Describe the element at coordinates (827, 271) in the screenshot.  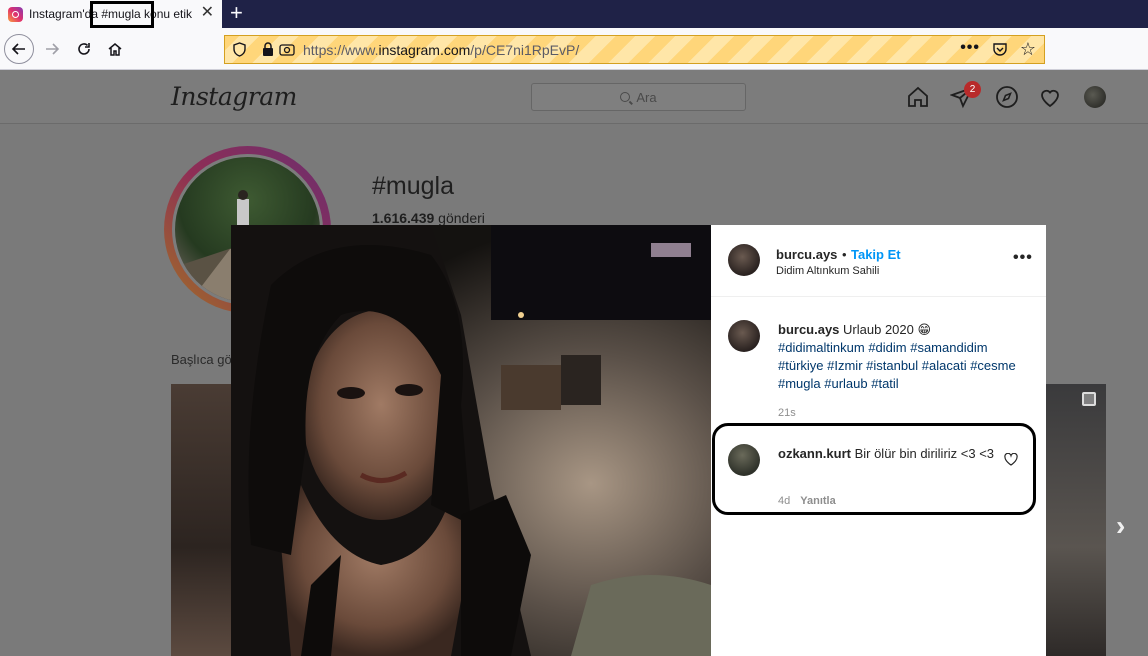
I see `post-location: Didim Altınkum Sahili` at that location.